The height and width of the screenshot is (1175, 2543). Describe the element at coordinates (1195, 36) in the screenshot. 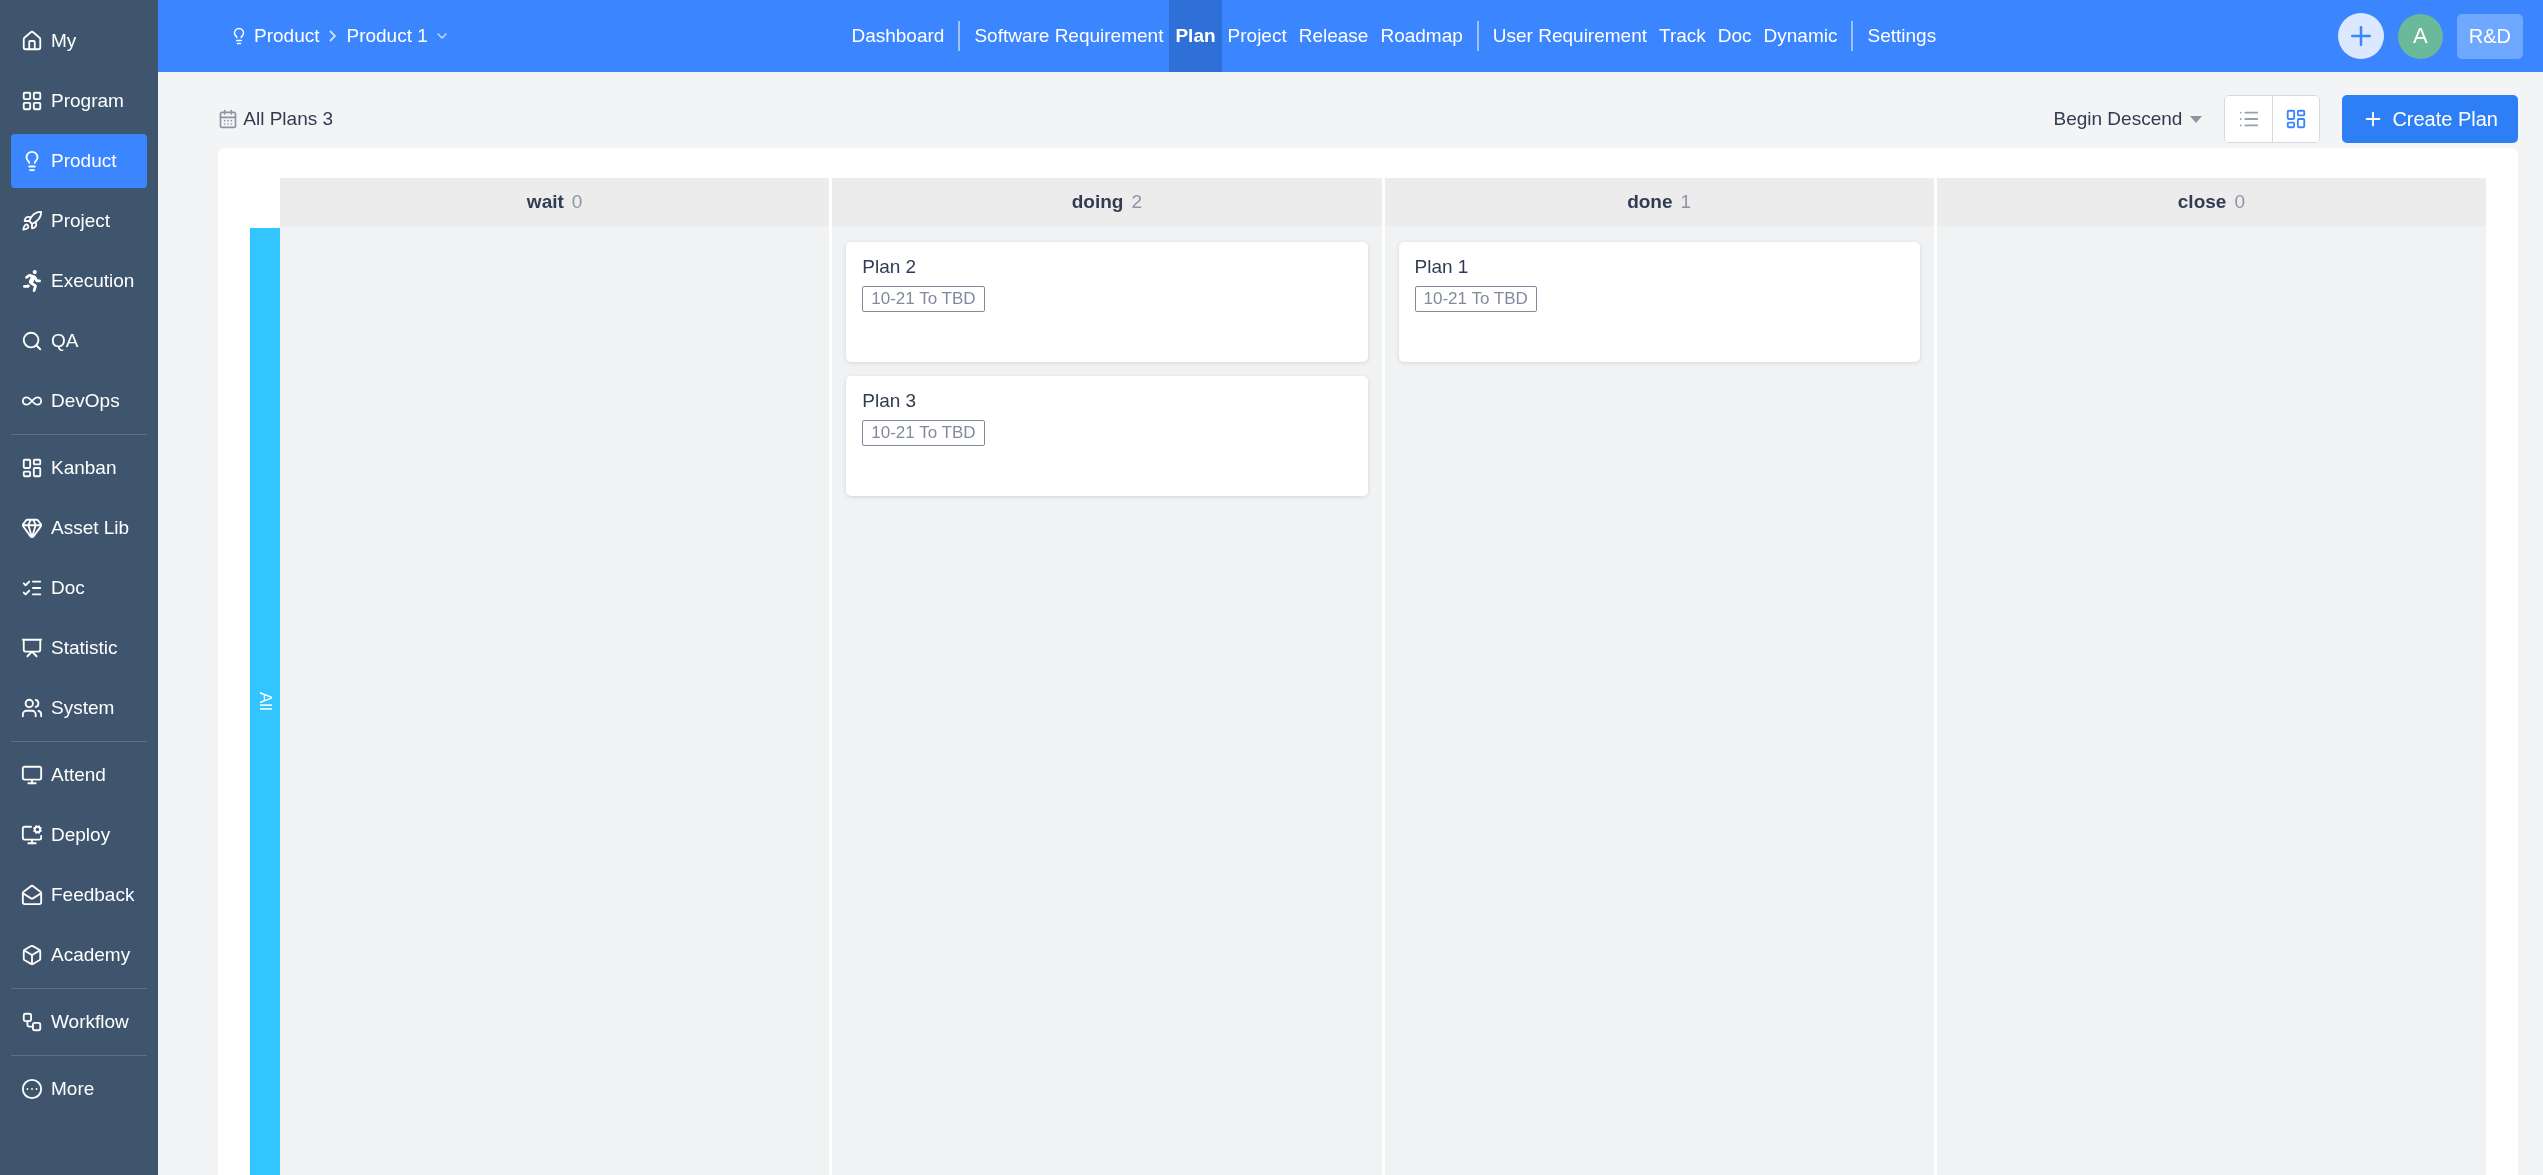

I see `nav-tab: Plan` at that location.